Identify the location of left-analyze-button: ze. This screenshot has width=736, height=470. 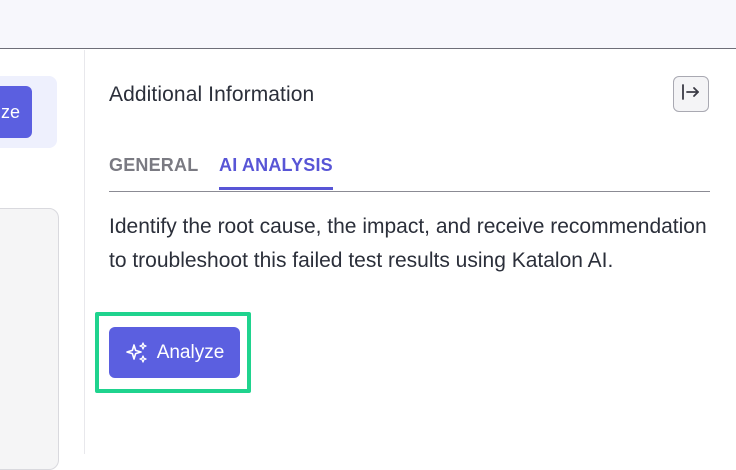
(16, 112).